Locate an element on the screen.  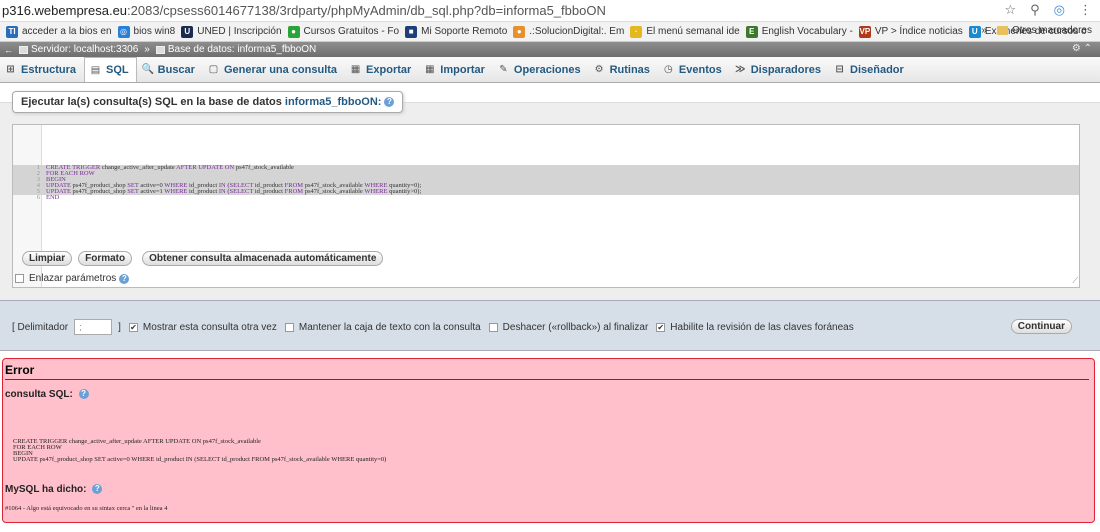
foreign-key-checkbox: ✔ is located at coordinates (661, 327).